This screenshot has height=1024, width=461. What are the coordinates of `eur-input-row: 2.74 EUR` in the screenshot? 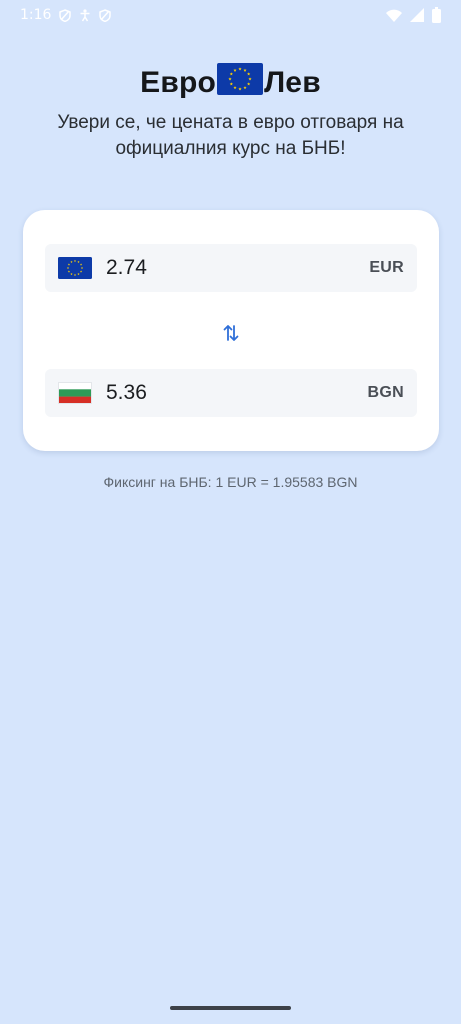 It's located at (231, 268).